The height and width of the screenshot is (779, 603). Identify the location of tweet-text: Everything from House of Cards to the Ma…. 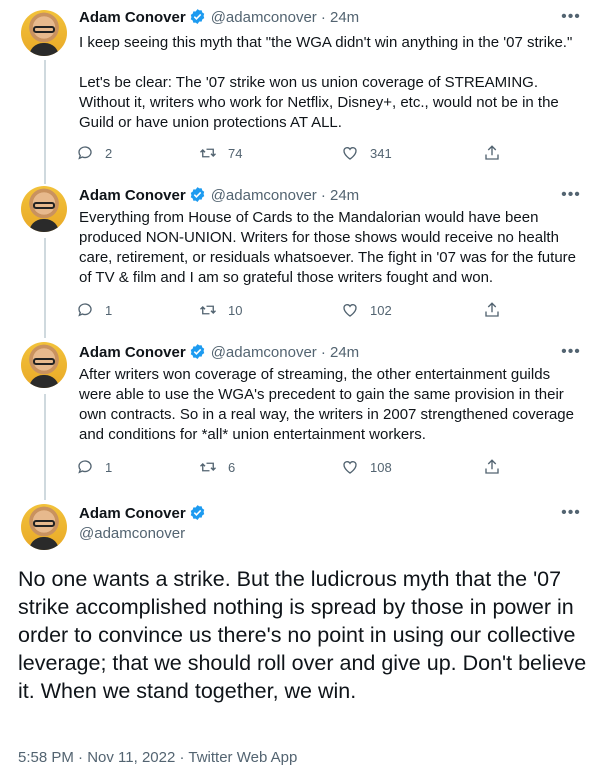
(327, 247).